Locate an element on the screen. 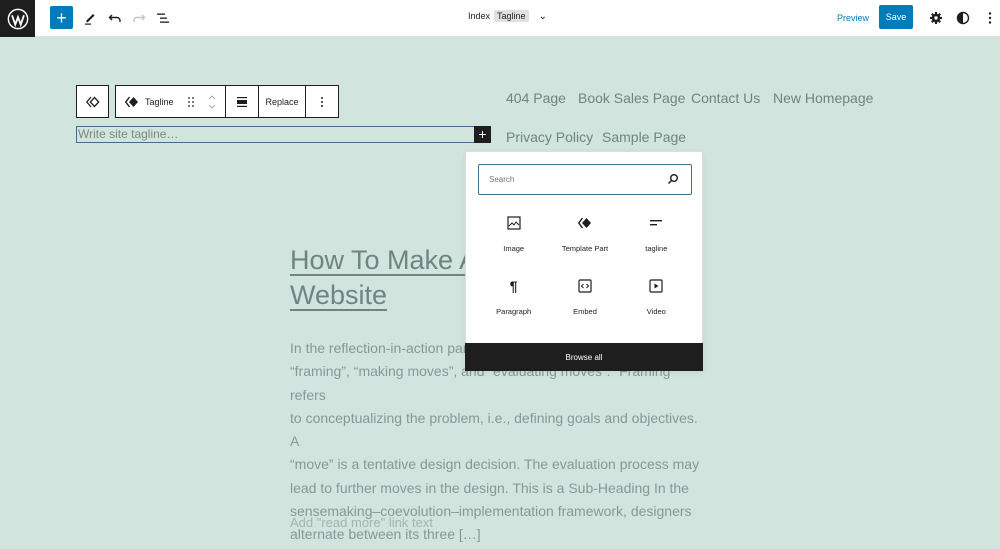  block-item-label: Video is located at coordinates (656, 311).